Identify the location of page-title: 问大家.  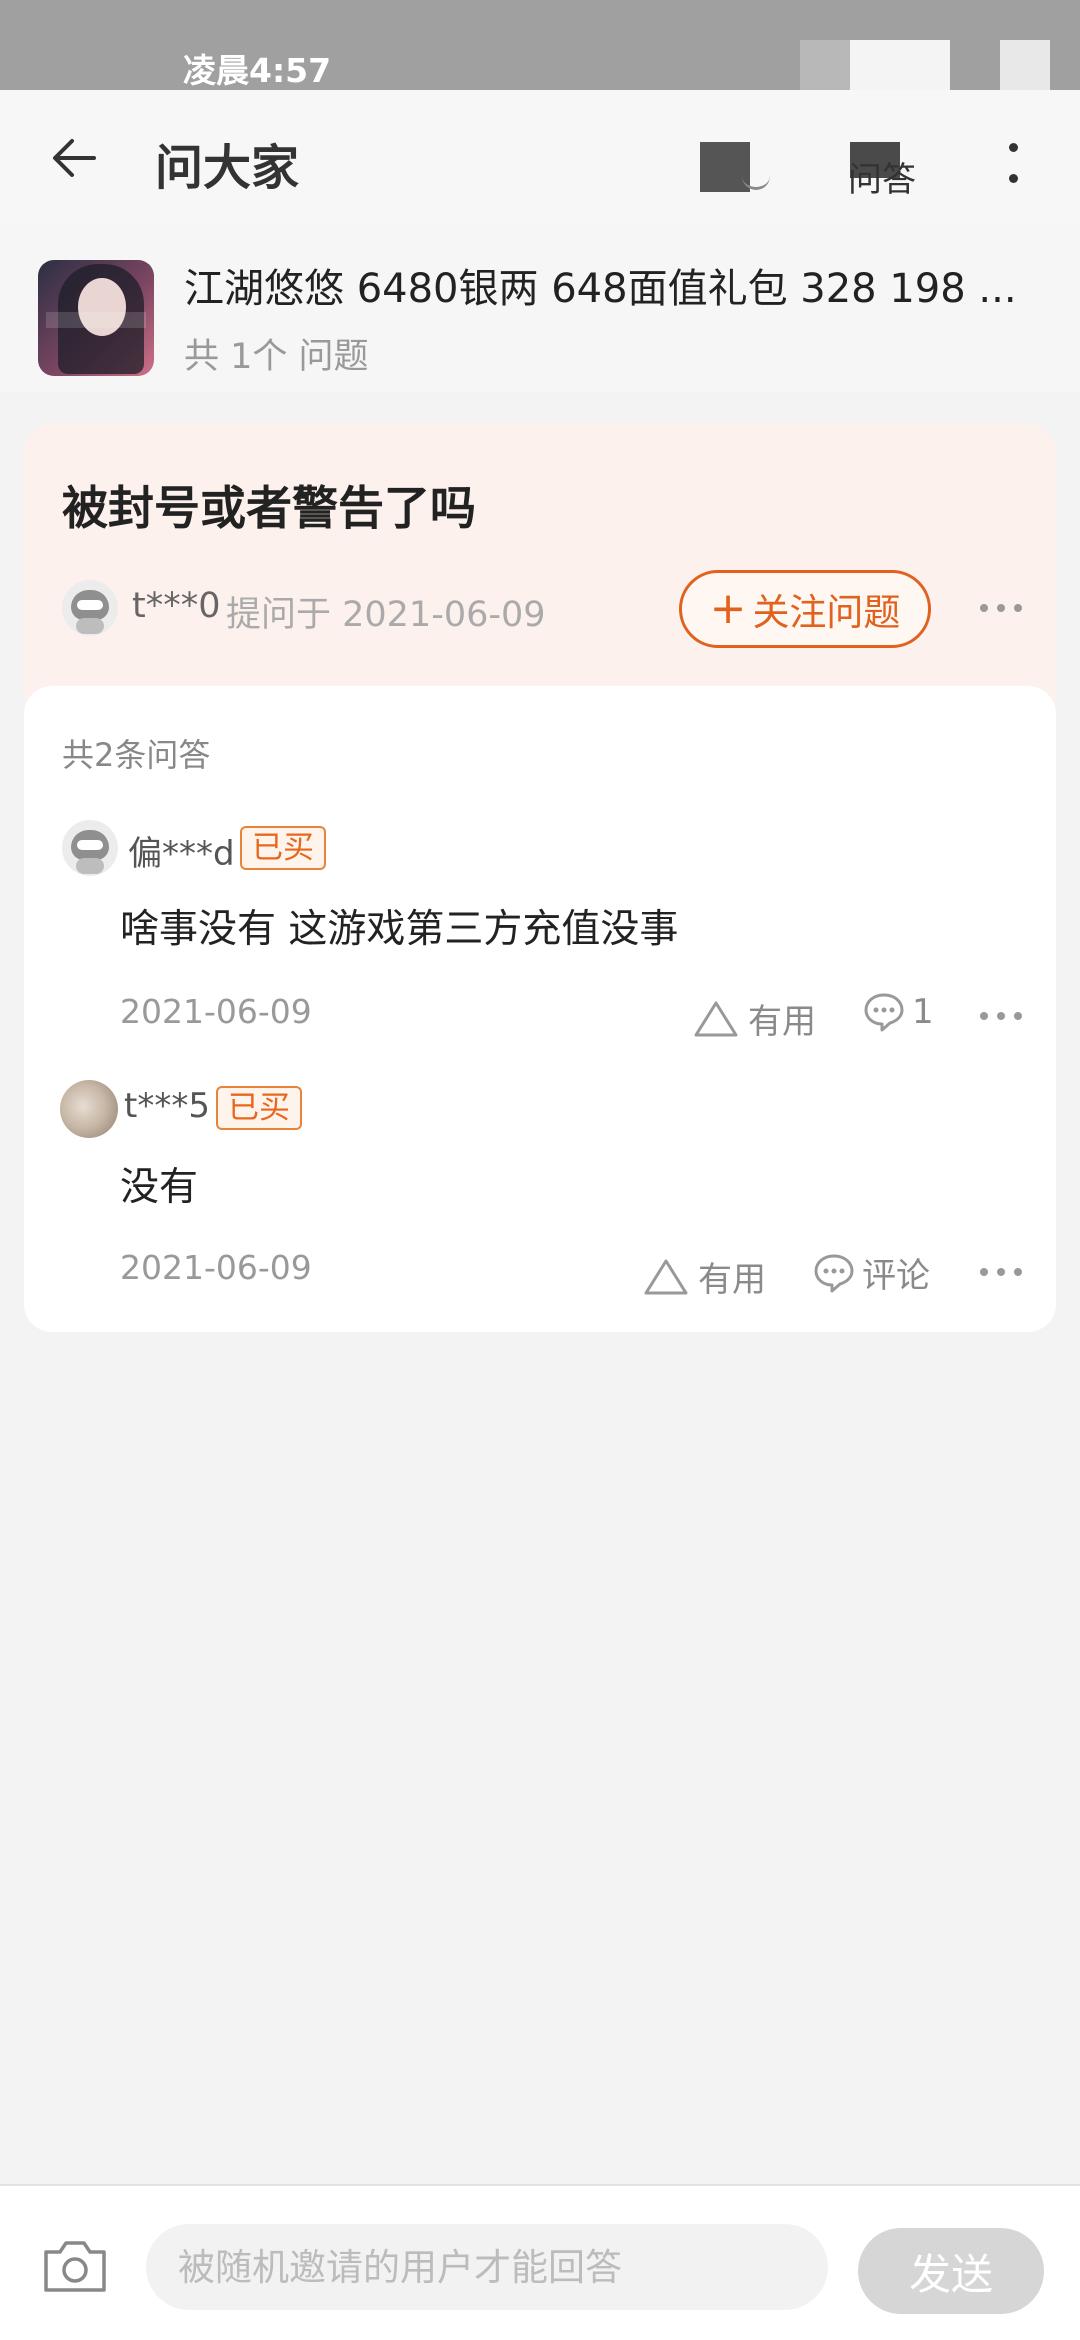
(227, 168).